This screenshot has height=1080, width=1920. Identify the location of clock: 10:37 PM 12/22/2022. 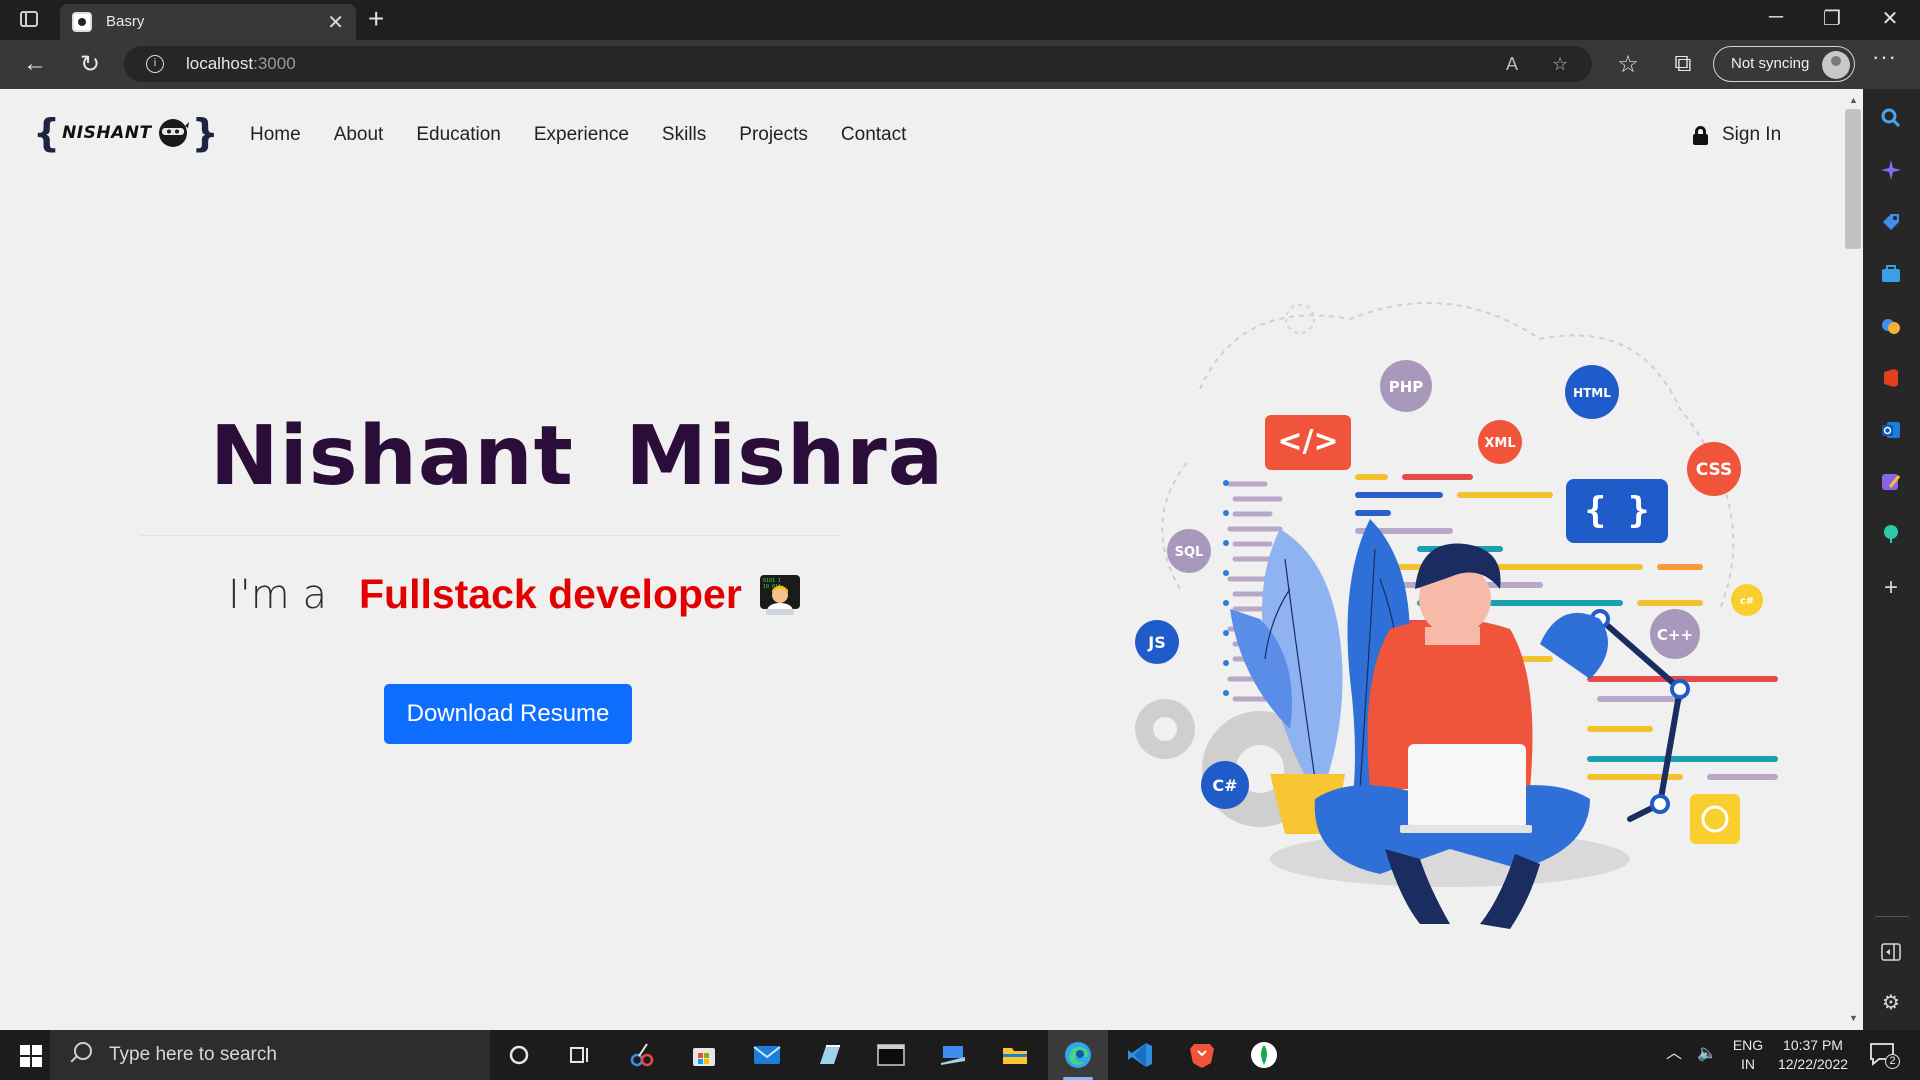
(1813, 1055).